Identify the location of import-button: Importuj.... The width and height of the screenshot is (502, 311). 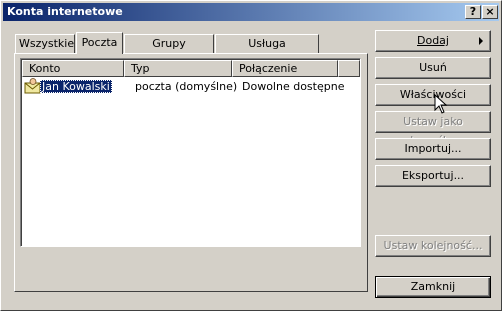
(433, 149).